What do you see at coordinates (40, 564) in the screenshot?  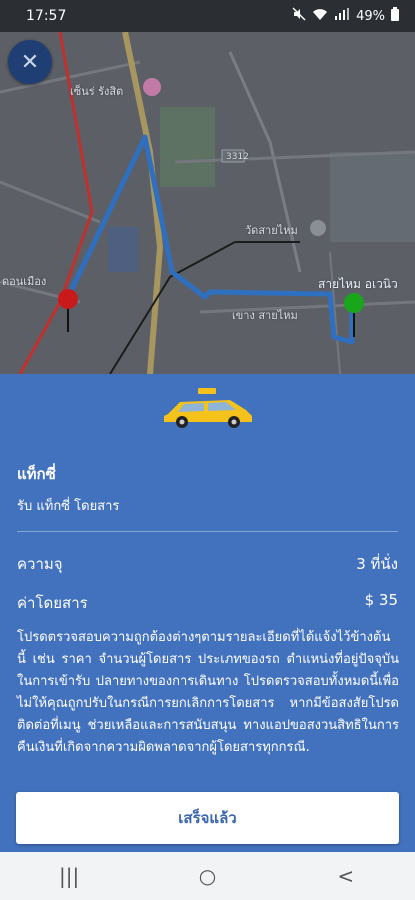 I see `capacity-label: ความจุ` at bounding box center [40, 564].